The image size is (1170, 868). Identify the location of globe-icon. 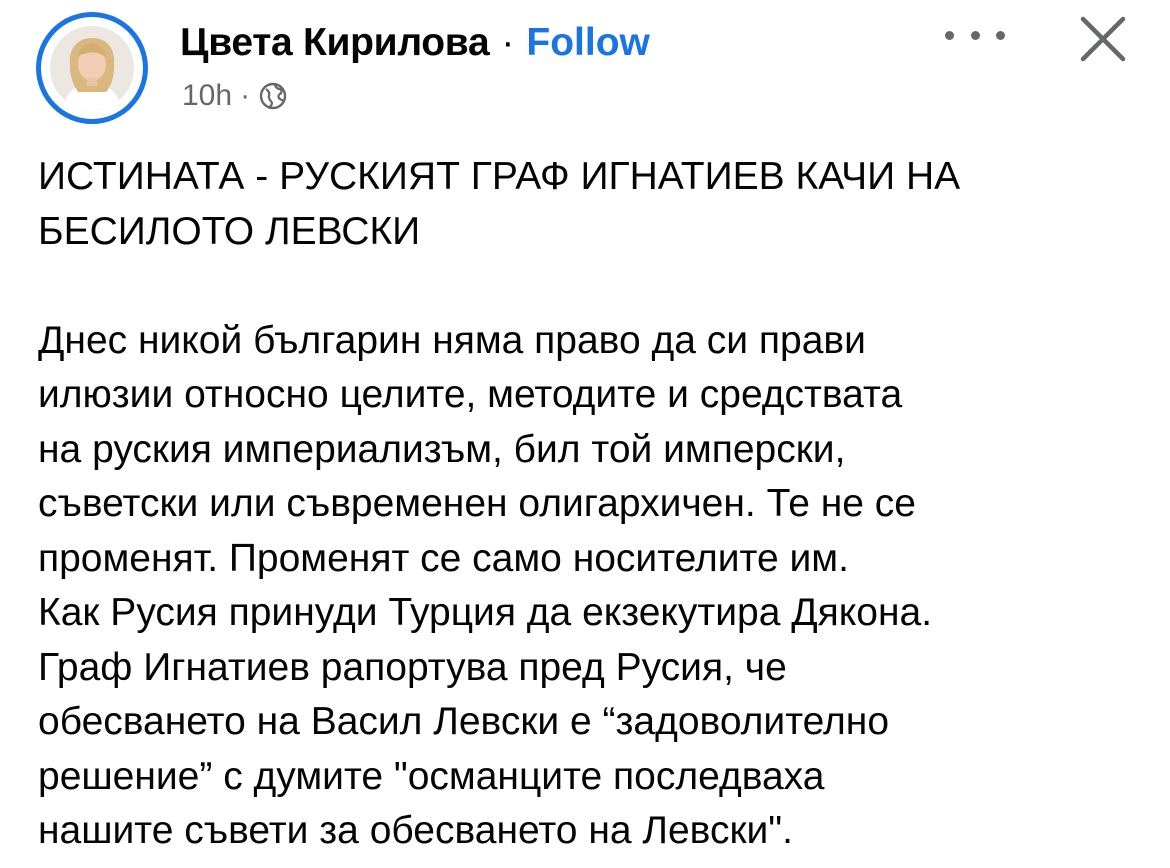
(273, 96).